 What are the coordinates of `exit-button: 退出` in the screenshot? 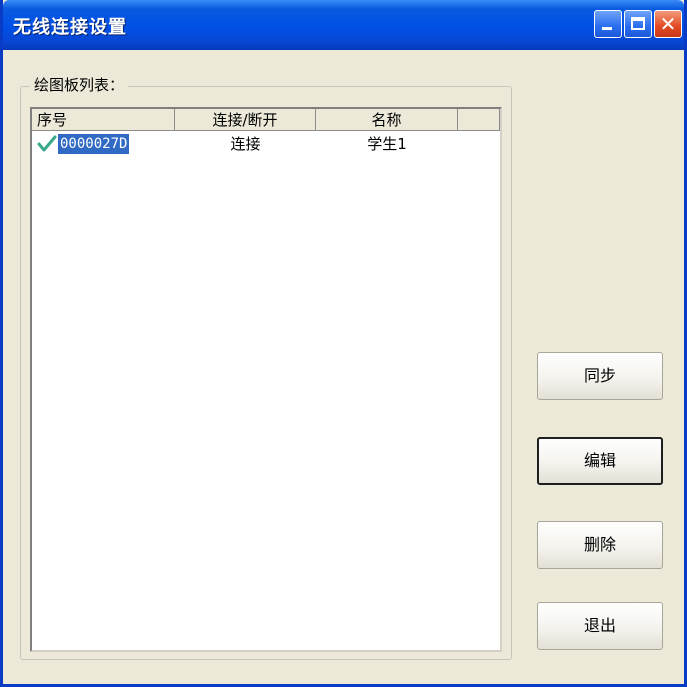 It's located at (600, 626).